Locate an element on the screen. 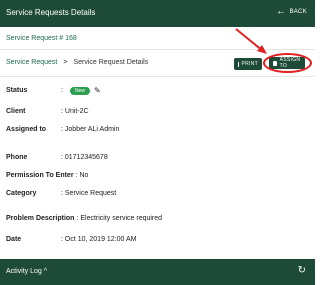 The width and height of the screenshot is (320, 285). permission-label: Permission To Enter is located at coordinates (40, 175).